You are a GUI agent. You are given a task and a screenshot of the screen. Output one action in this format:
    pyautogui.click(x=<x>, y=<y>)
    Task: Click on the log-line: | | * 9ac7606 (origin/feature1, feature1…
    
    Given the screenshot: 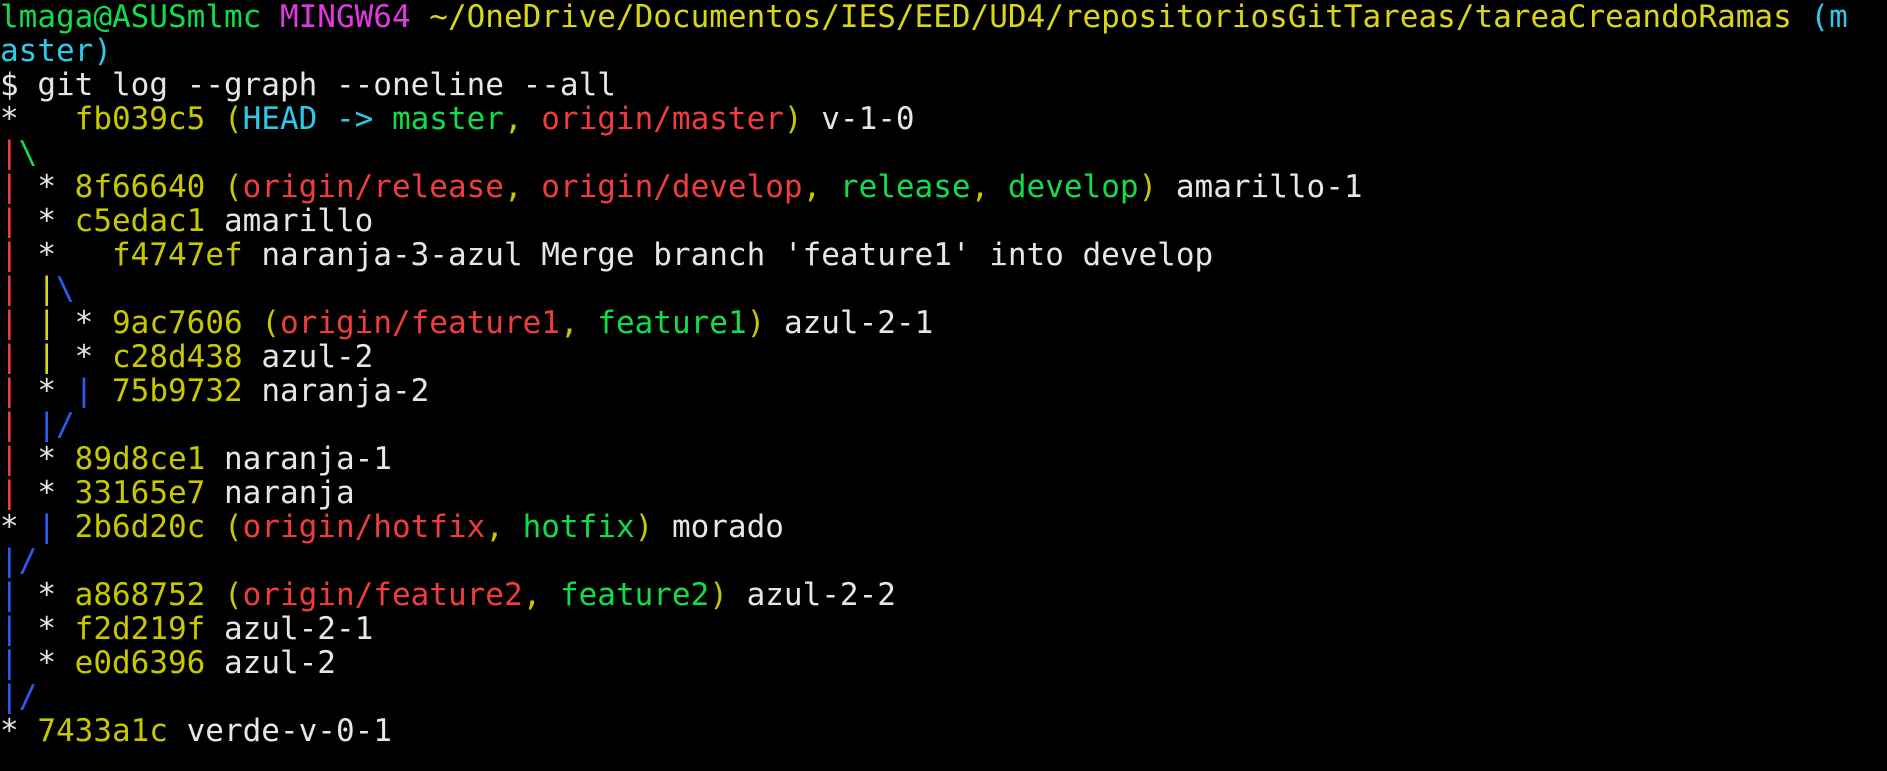 What is the action you would take?
    pyautogui.click(x=943, y=323)
    